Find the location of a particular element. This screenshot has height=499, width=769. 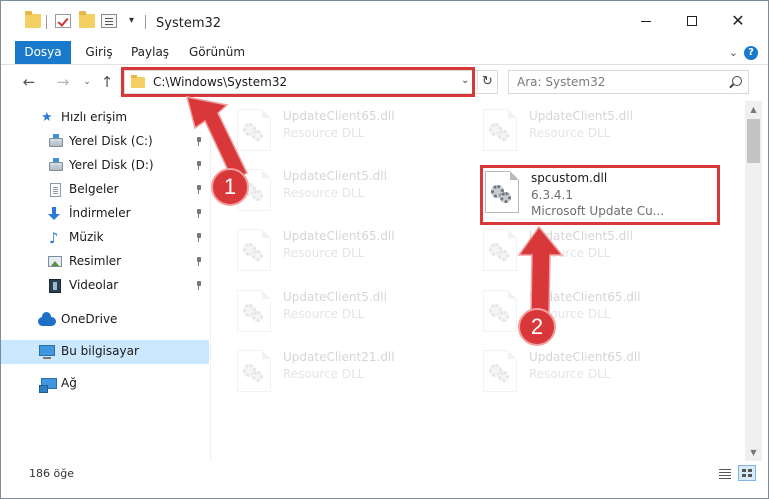

close-icon: ✕ is located at coordinates (738, 20).